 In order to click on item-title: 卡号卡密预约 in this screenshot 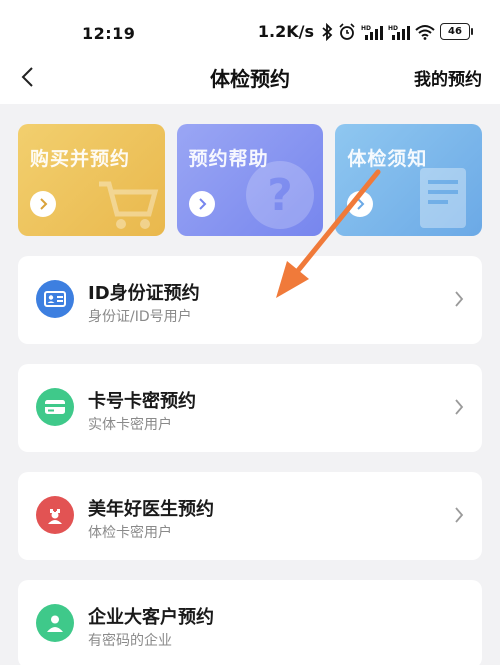, I will do `click(142, 401)`.